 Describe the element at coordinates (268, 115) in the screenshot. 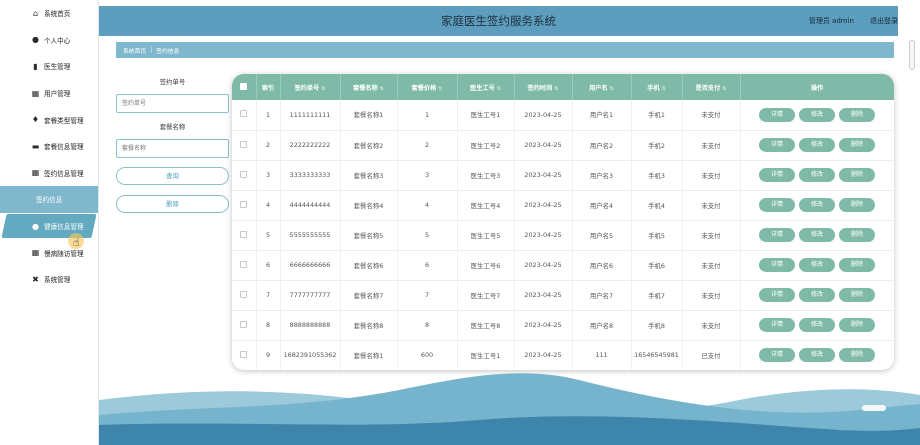

I see `index-cell: 1` at that location.